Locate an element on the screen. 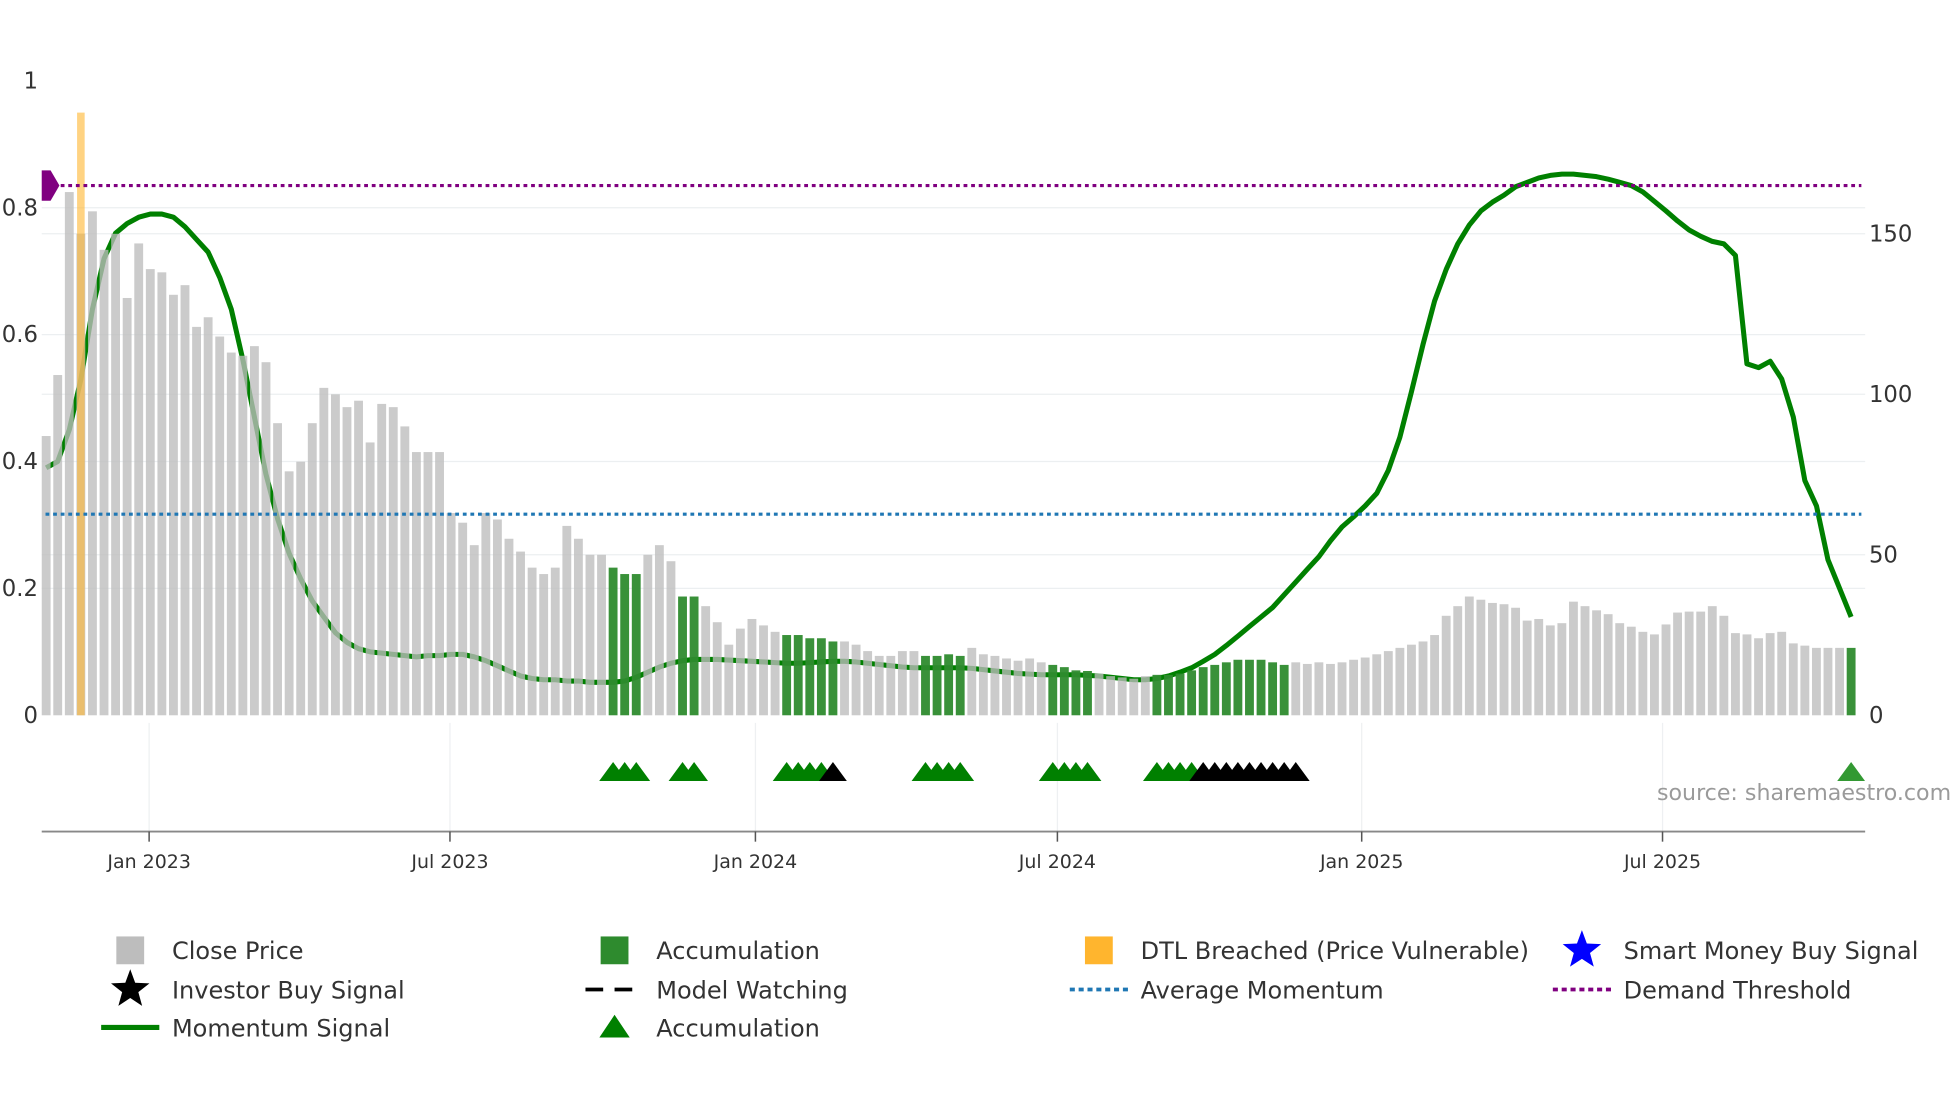 The image size is (1960, 1102). x-tick-label: Jul 2023 is located at coordinates (449, 862).